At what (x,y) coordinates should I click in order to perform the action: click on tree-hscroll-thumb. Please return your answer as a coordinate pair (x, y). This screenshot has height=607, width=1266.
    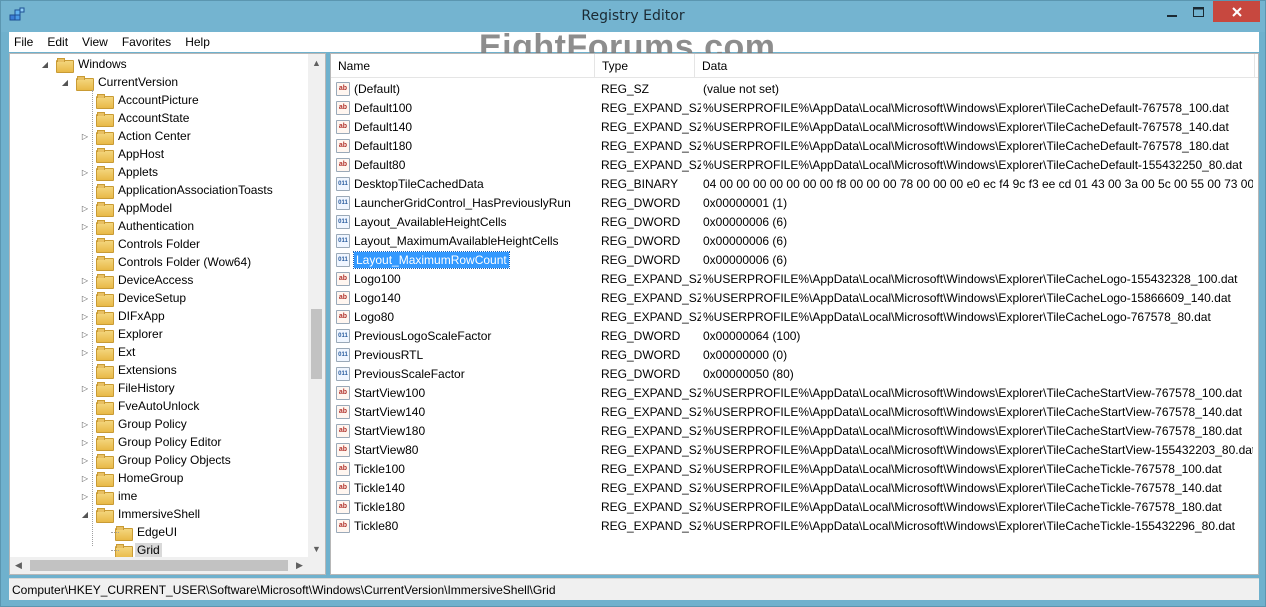
    Looking at the image, I should click on (159, 565).